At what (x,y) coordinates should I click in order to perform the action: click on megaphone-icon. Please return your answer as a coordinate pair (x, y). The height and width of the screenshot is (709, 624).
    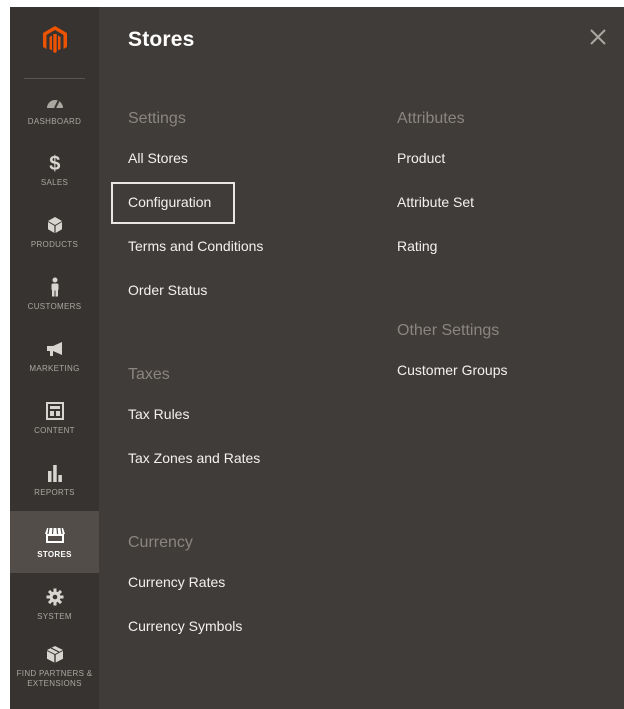
    Looking at the image, I should click on (55, 349).